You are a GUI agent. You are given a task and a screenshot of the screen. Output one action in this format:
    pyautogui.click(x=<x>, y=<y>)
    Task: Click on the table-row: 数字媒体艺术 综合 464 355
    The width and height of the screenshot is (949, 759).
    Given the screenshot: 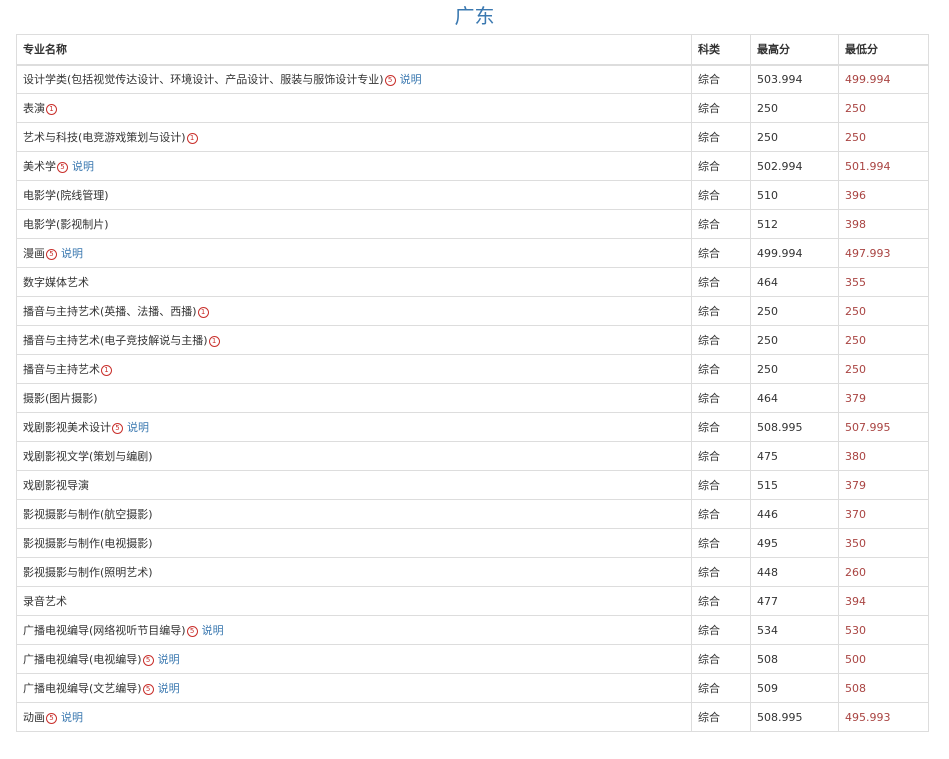 What is the action you would take?
    pyautogui.click(x=472, y=282)
    